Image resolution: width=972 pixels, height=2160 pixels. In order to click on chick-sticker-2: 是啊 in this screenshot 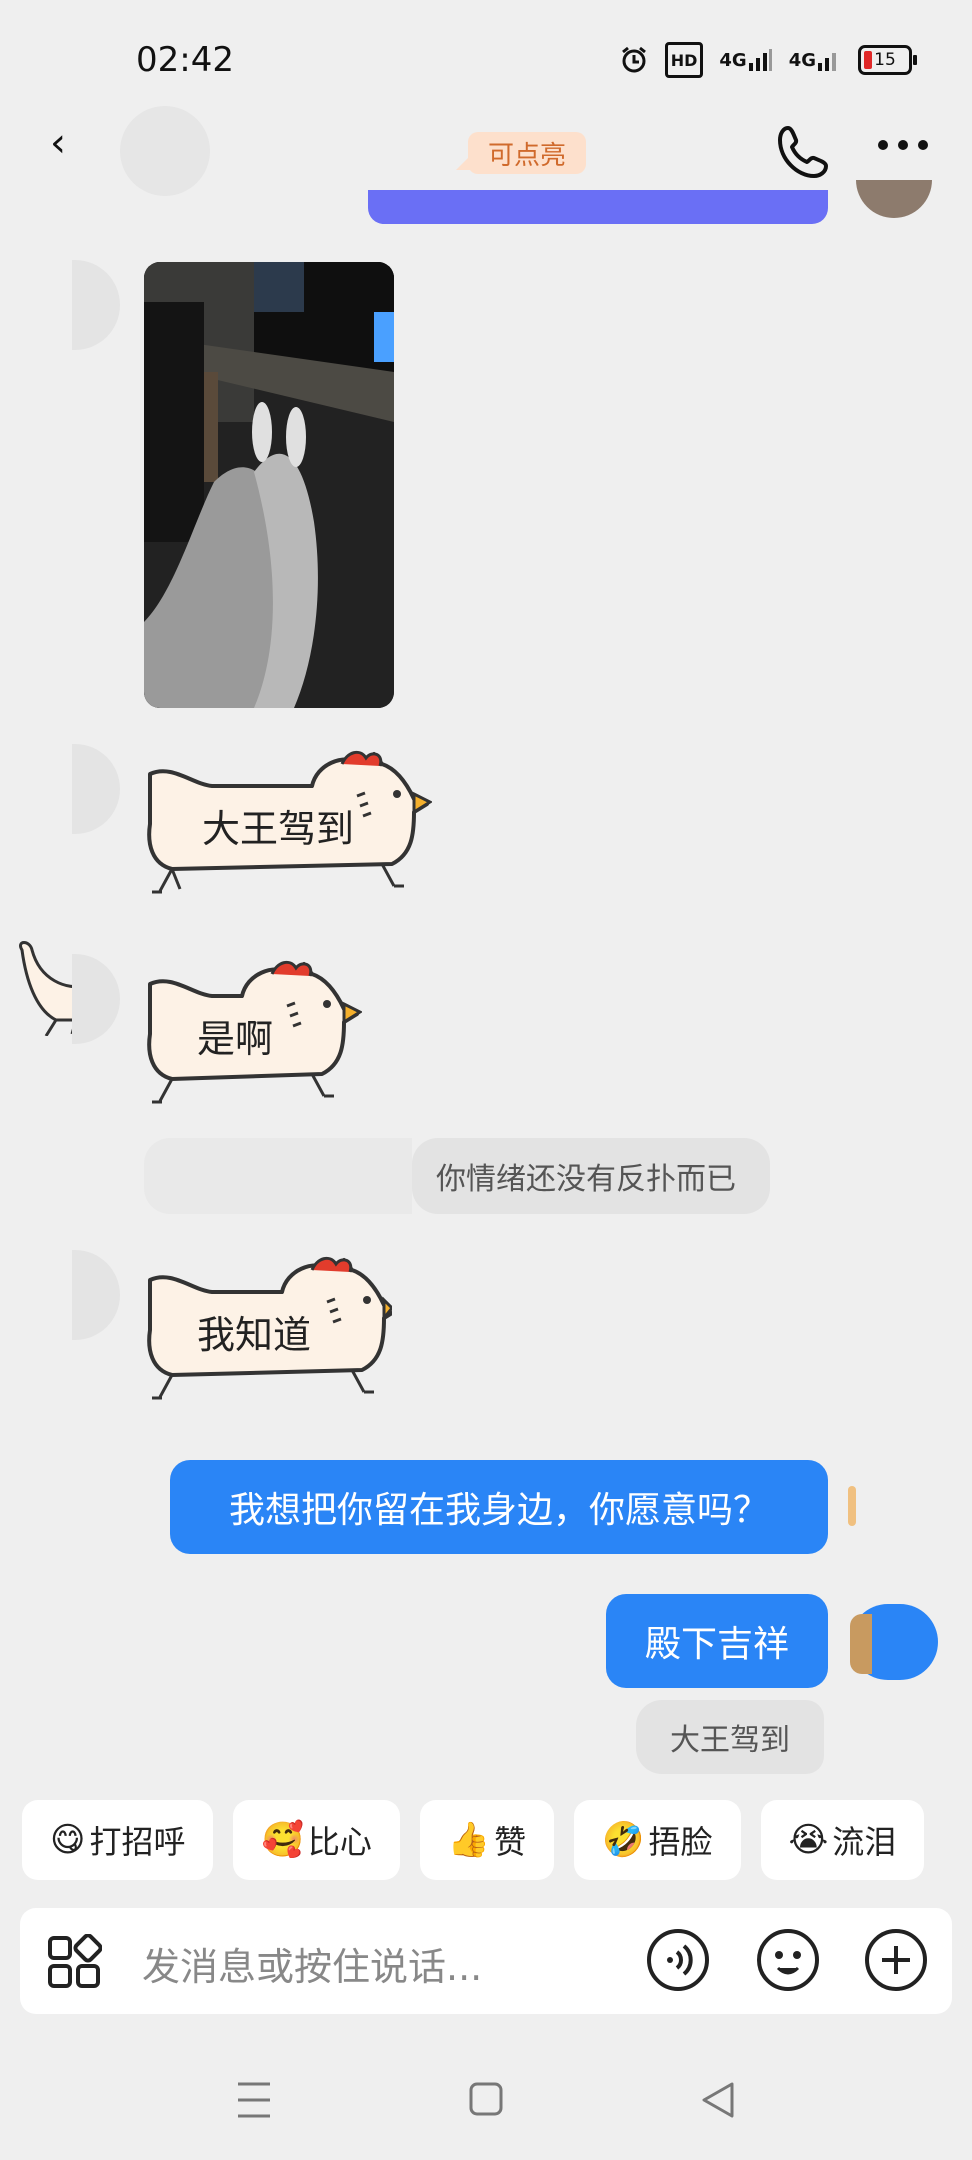, I will do `click(252, 1039)`.